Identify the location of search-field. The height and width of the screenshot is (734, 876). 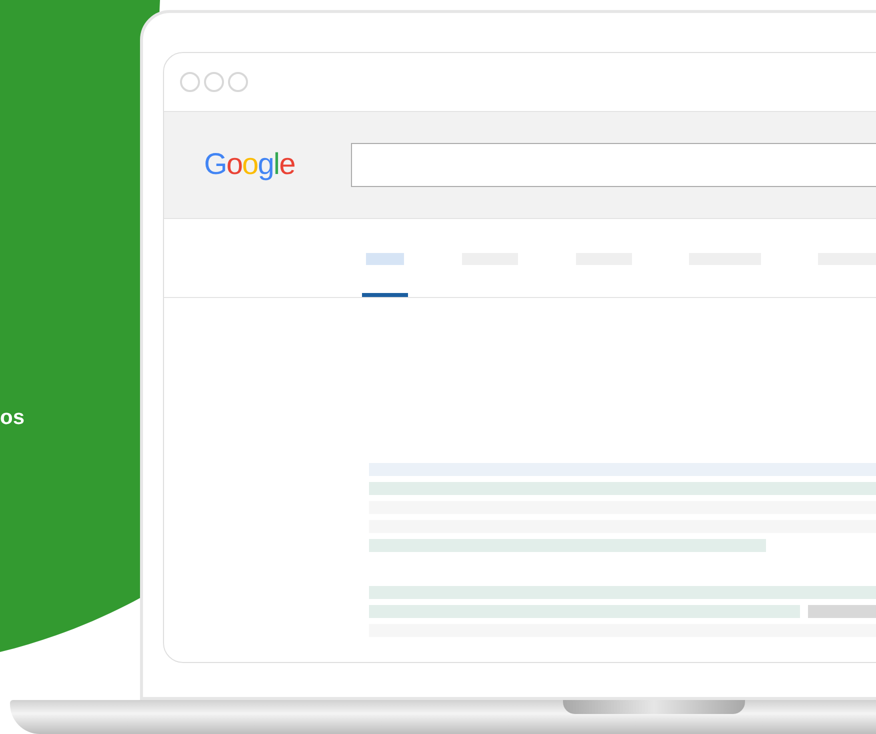
(613, 165).